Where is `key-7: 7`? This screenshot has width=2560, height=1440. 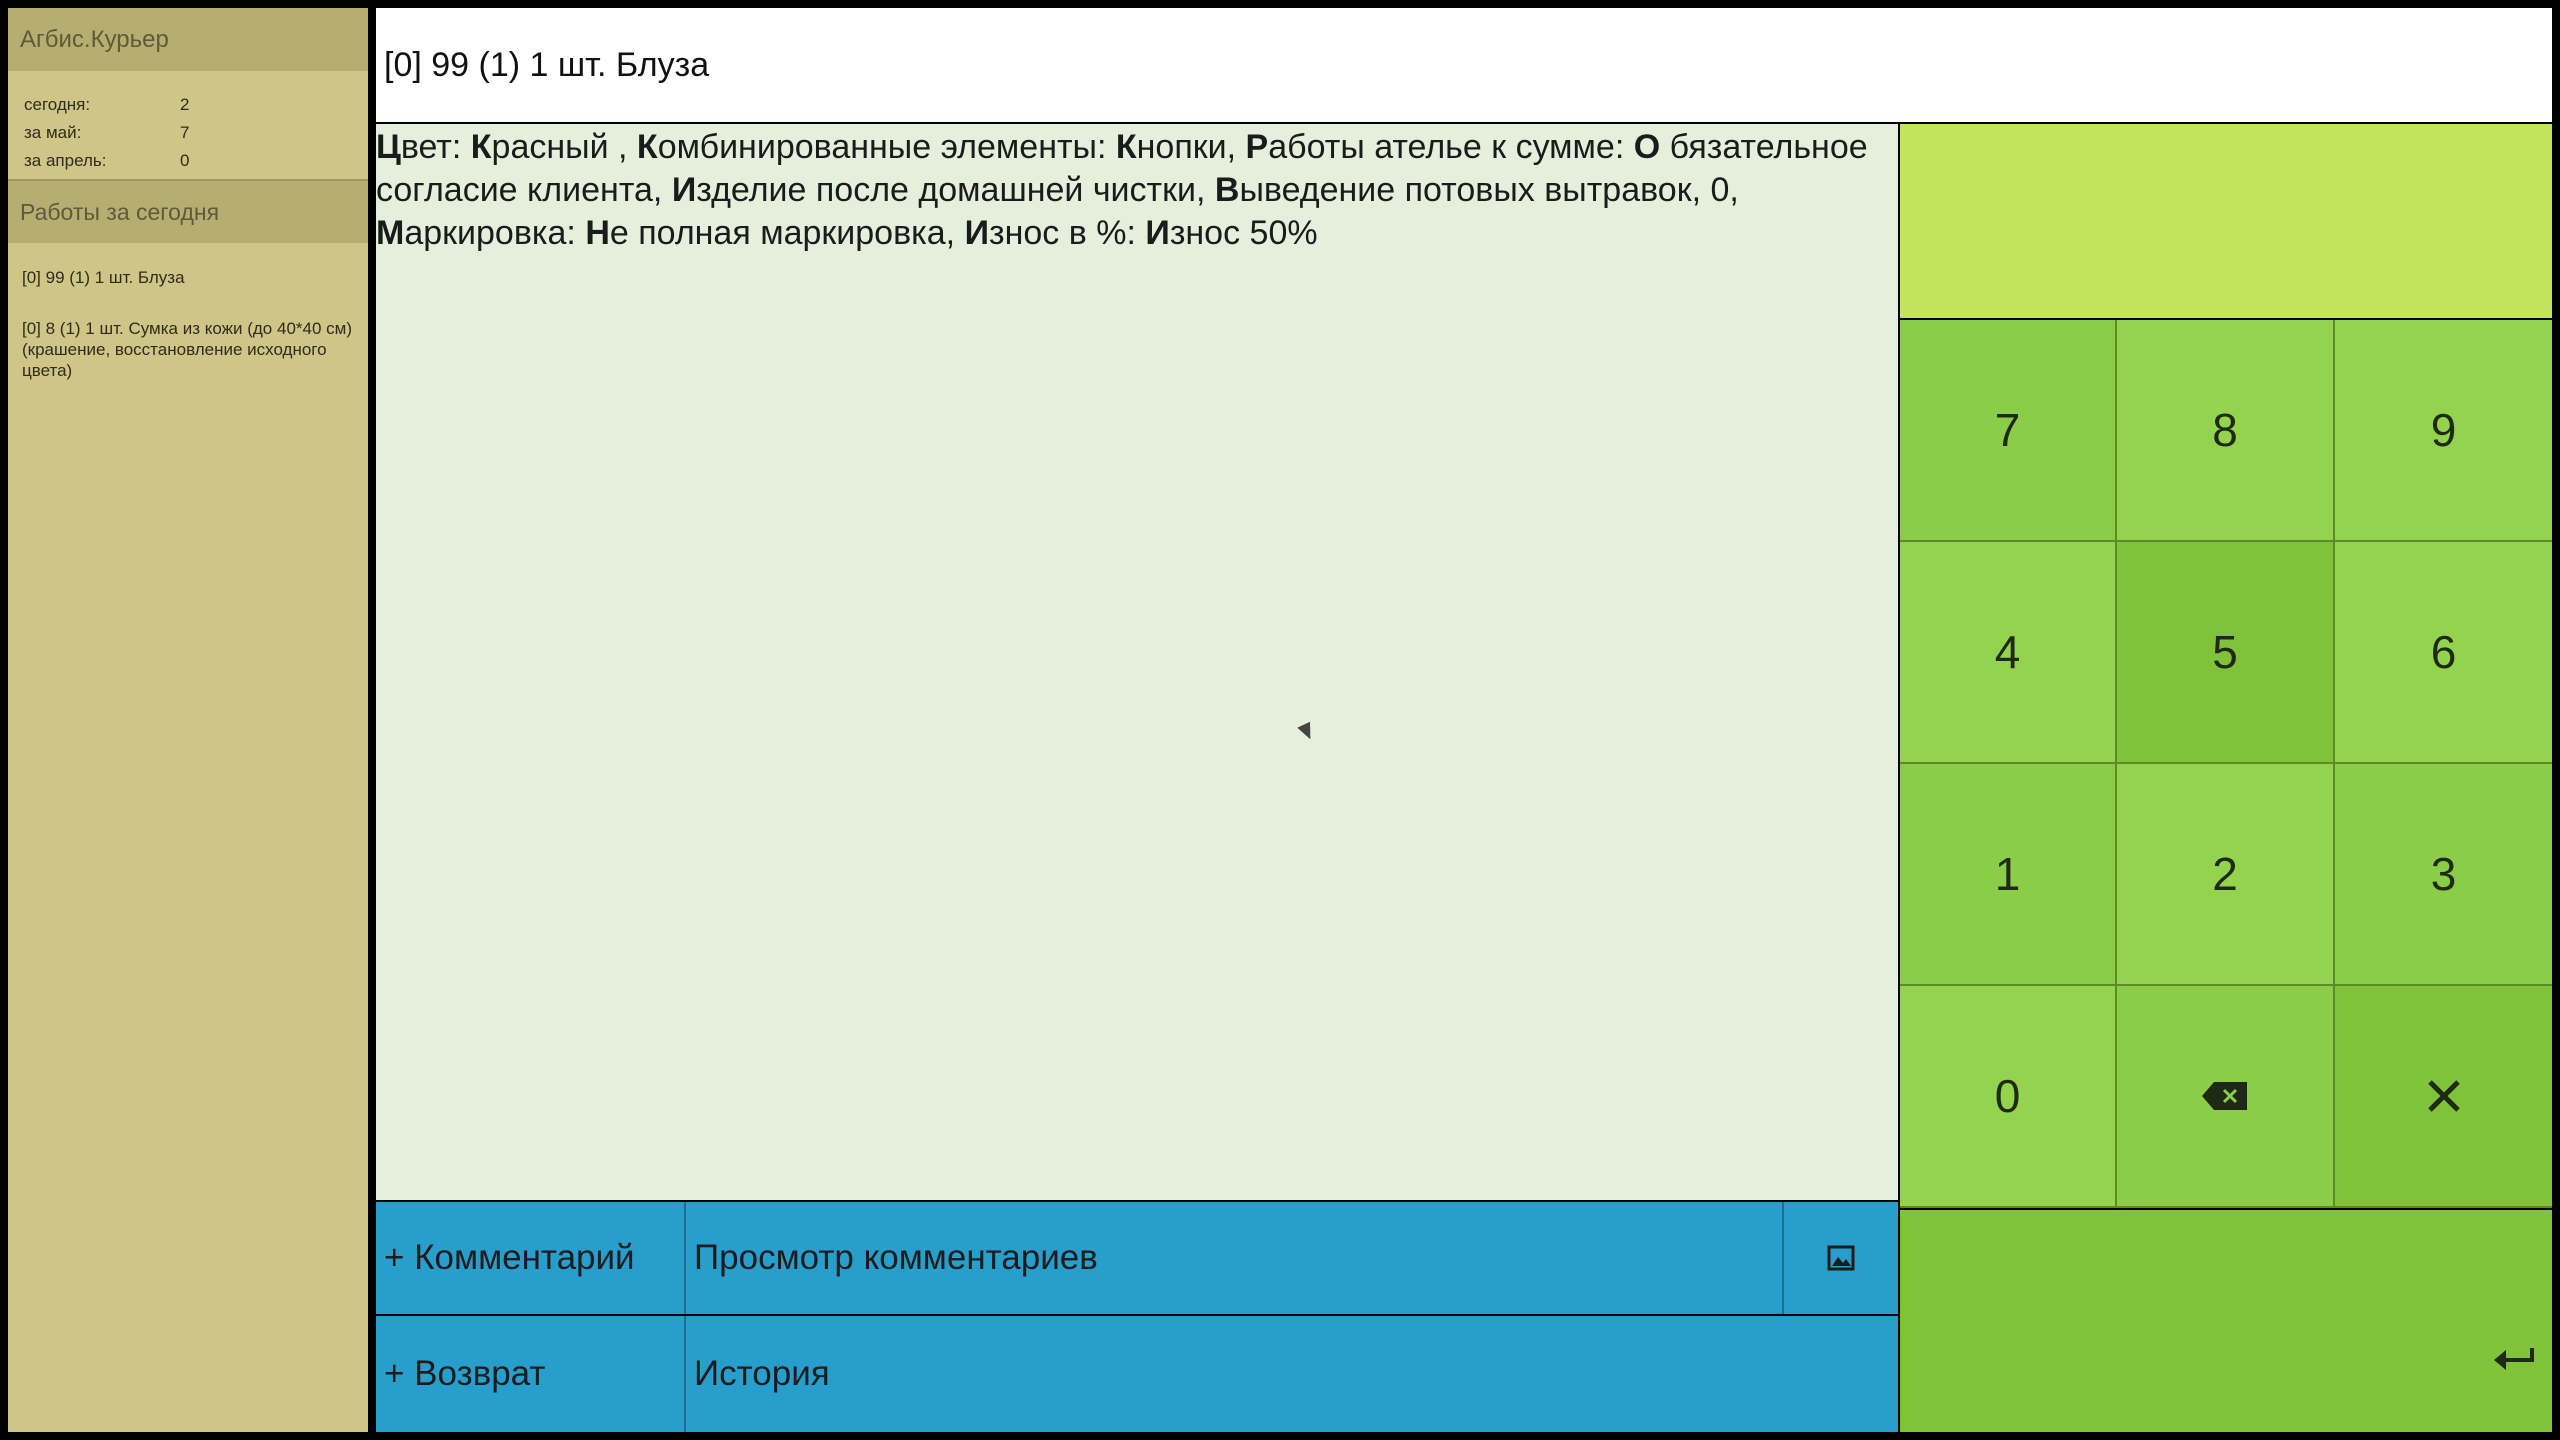
key-7: 7 is located at coordinates (2008, 431).